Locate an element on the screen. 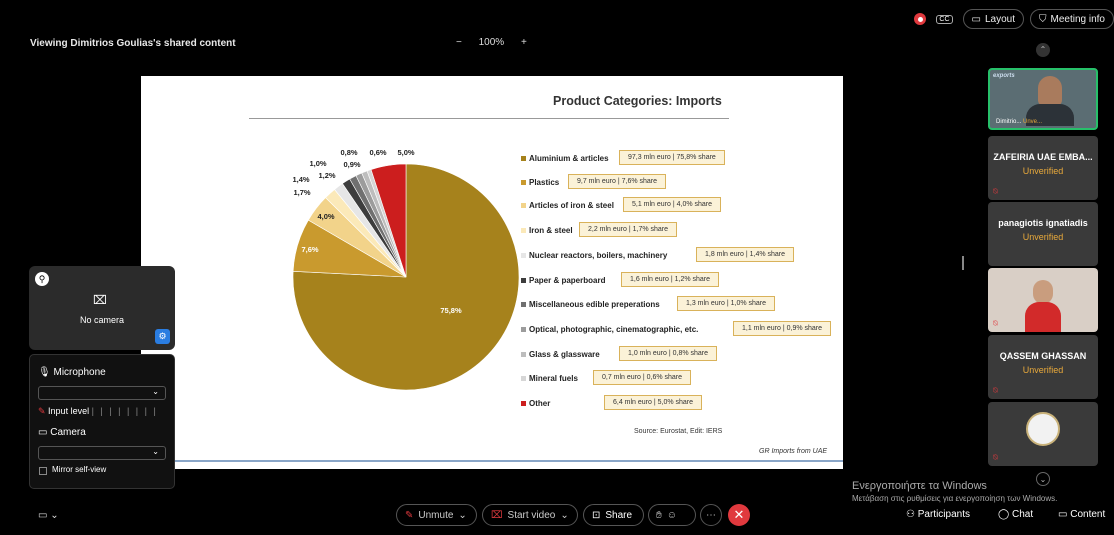  participant-body is located at coordinates (1043, 317).